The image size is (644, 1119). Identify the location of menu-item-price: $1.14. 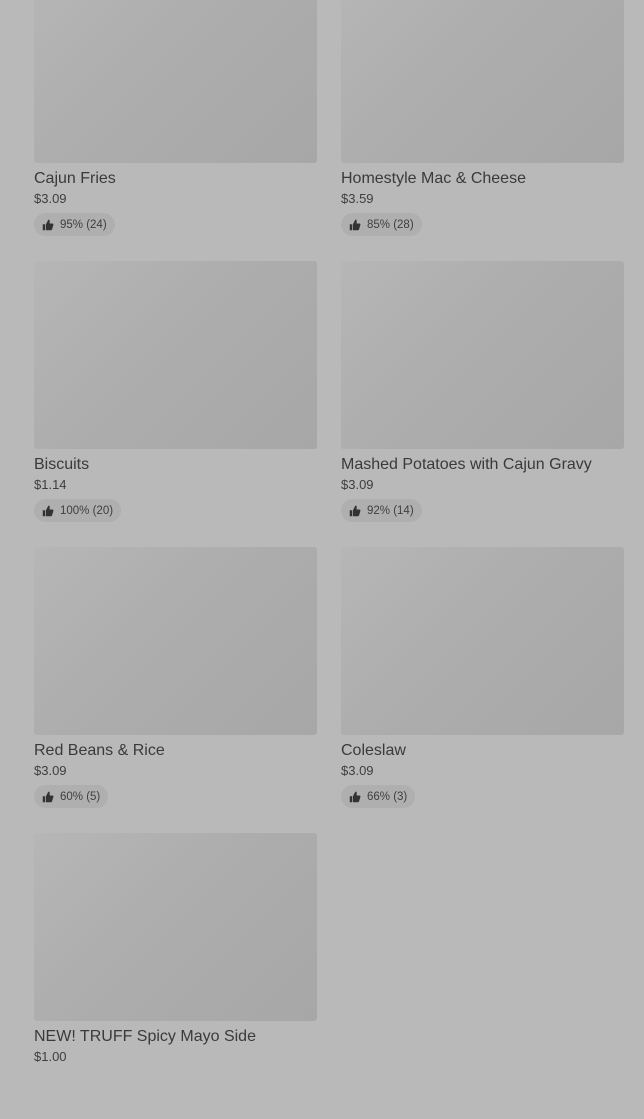
(50, 484).